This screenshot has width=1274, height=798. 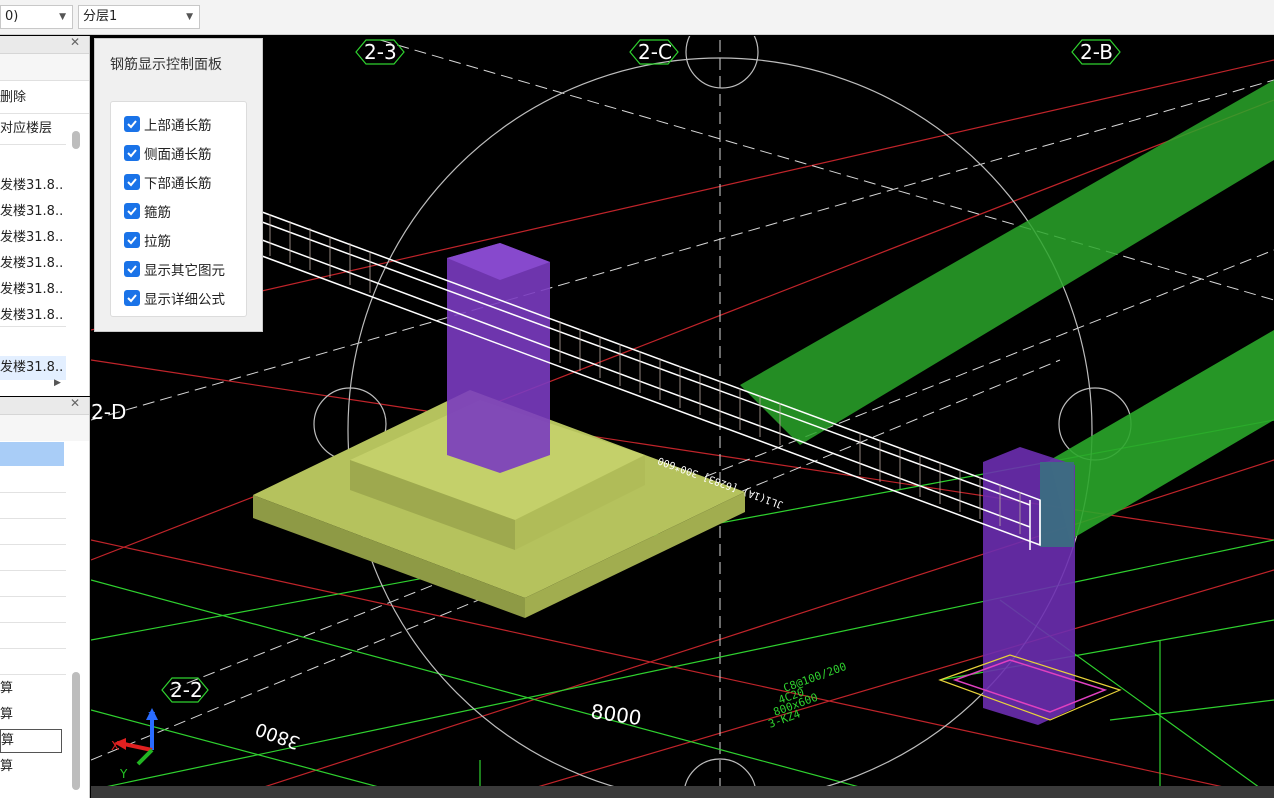 What do you see at coordinates (186, 690) in the screenshot?
I see `axis-label-2-2: 2-2` at bounding box center [186, 690].